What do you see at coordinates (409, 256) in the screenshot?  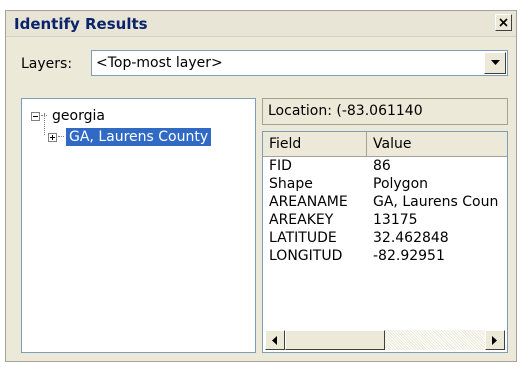 I see `value-cell: -82.92951` at bounding box center [409, 256].